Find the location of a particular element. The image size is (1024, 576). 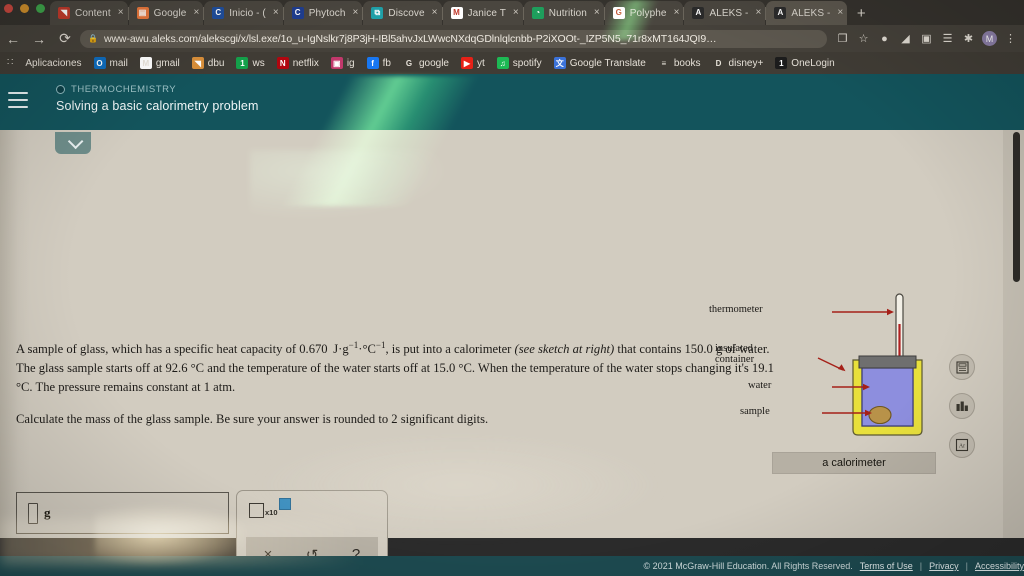

accessibility-link: Accessibility is located at coordinates (999, 566).